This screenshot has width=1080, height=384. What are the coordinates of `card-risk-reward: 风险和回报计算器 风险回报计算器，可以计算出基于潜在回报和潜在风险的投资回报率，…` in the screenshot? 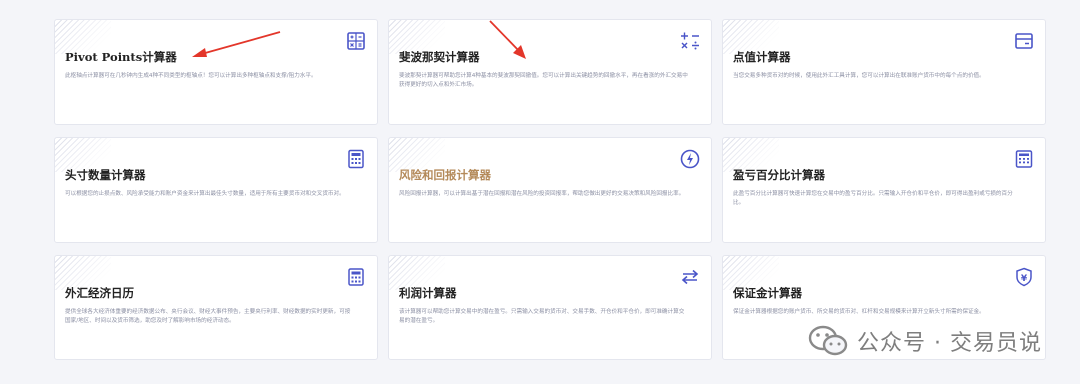 It's located at (550, 190).